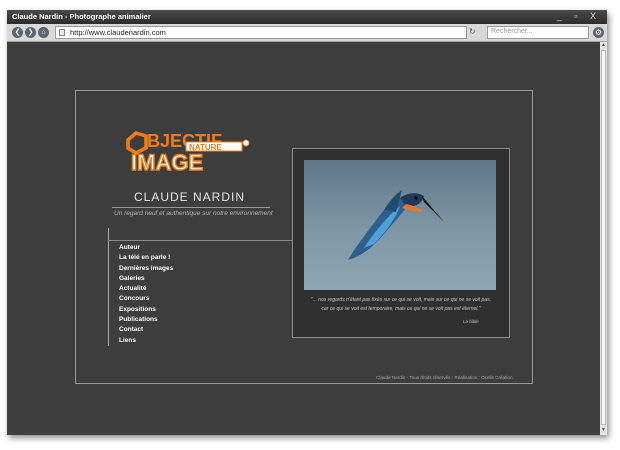 Image resolution: width=620 pixels, height=450 pixels. I want to click on gear-icon: ⚙, so click(598, 32).